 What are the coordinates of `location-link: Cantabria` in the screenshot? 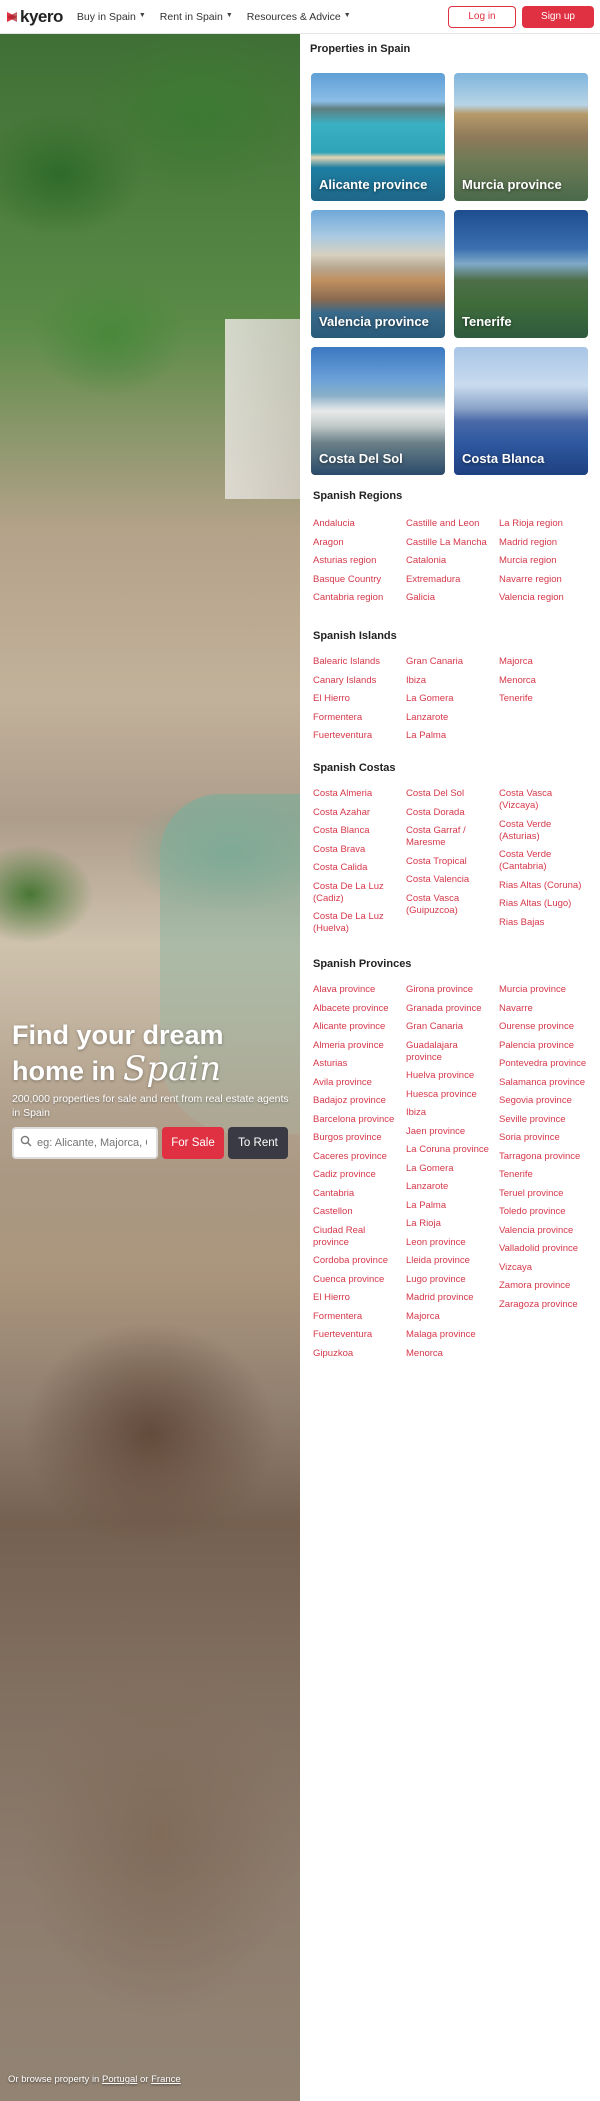 It's located at (358, 1197).